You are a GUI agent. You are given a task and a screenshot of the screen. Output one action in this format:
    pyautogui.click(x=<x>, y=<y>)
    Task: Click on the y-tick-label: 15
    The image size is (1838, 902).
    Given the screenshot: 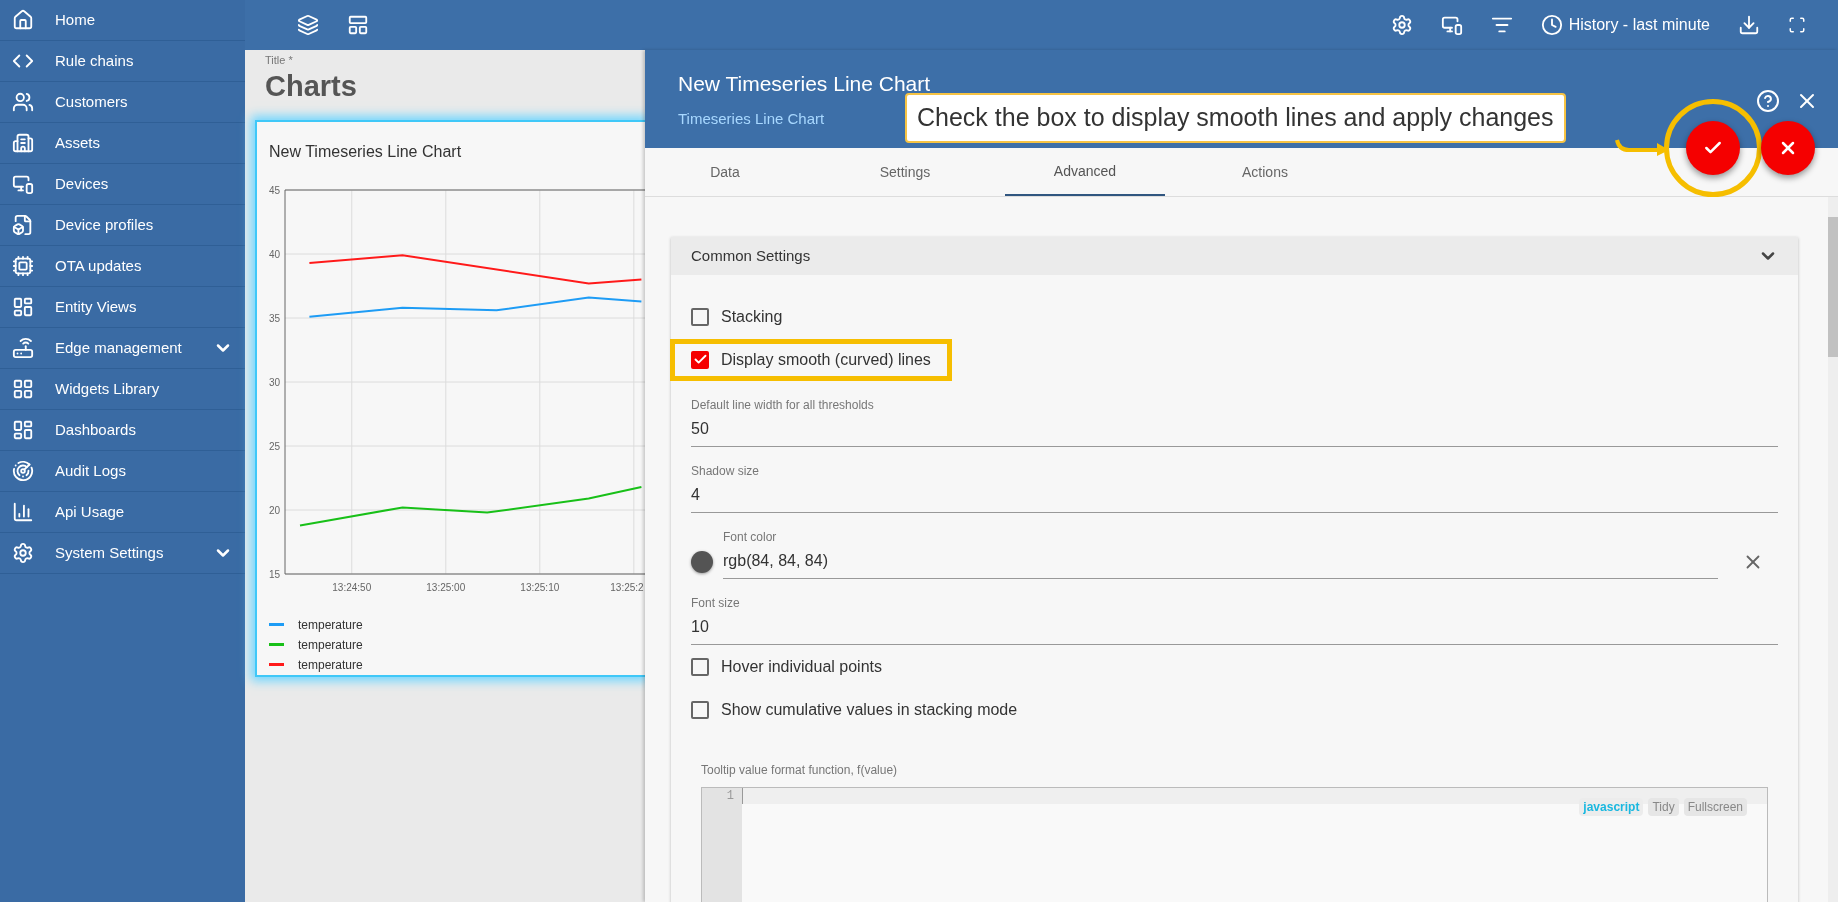 What is the action you would take?
    pyautogui.click(x=274, y=574)
    